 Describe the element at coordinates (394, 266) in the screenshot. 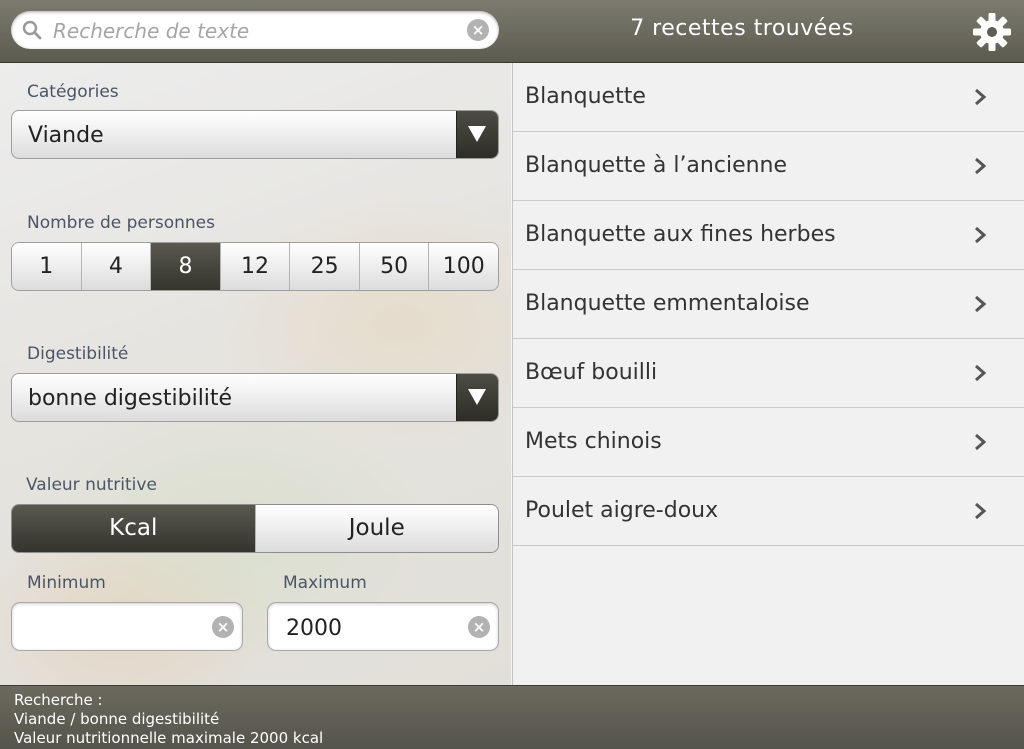

I see `persons-option: 50` at that location.